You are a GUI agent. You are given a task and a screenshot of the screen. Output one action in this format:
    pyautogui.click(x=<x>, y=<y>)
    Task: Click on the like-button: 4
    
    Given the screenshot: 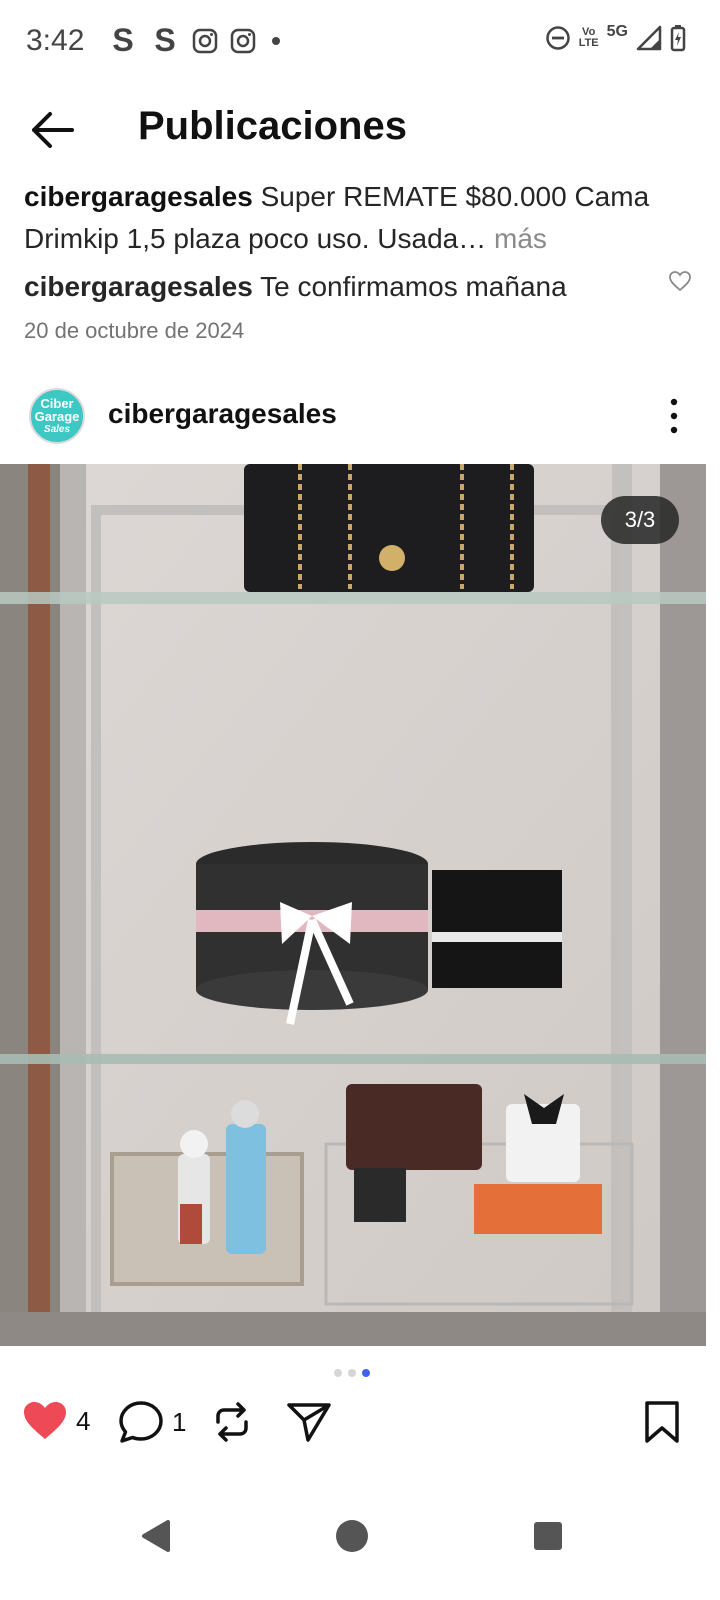 What is the action you would take?
    pyautogui.click(x=56, y=1421)
    